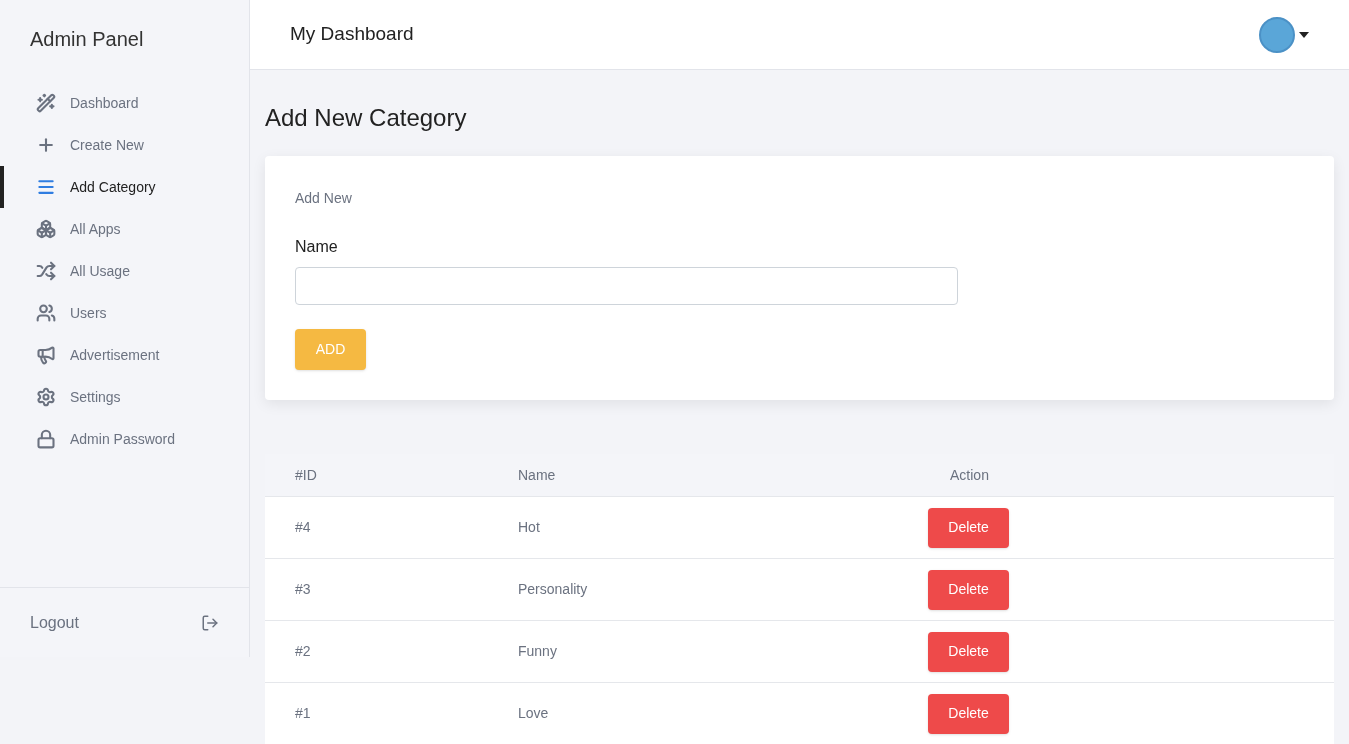 This screenshot has height=744, width=1349. What do you see at coordinates (534, 713) in the screenshot?
I see `table-cell-text: Love` at bounding box center [534, 713].